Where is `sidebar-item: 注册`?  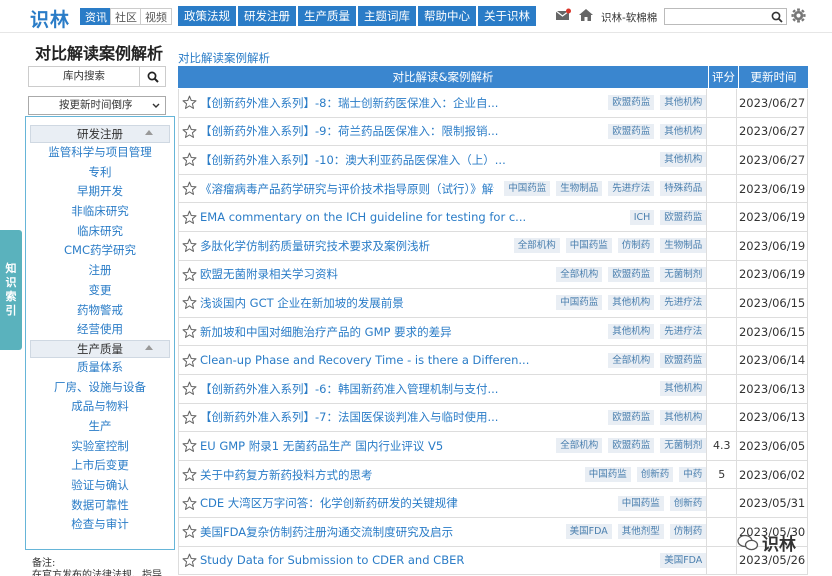 sidebar-item: 注册 is located at coordinates (100, 271).